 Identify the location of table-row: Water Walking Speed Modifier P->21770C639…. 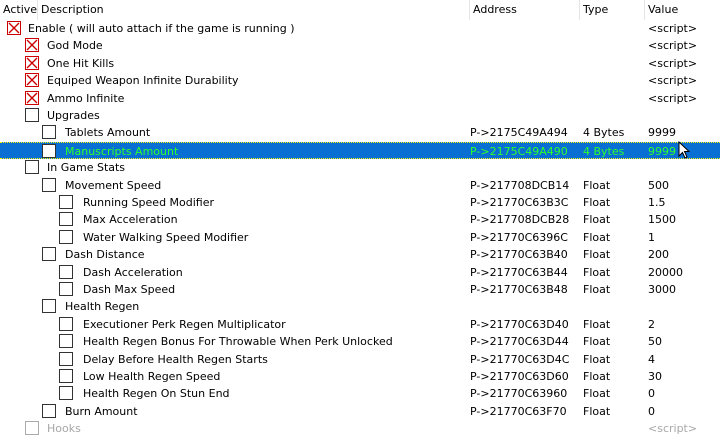
(360, 237).